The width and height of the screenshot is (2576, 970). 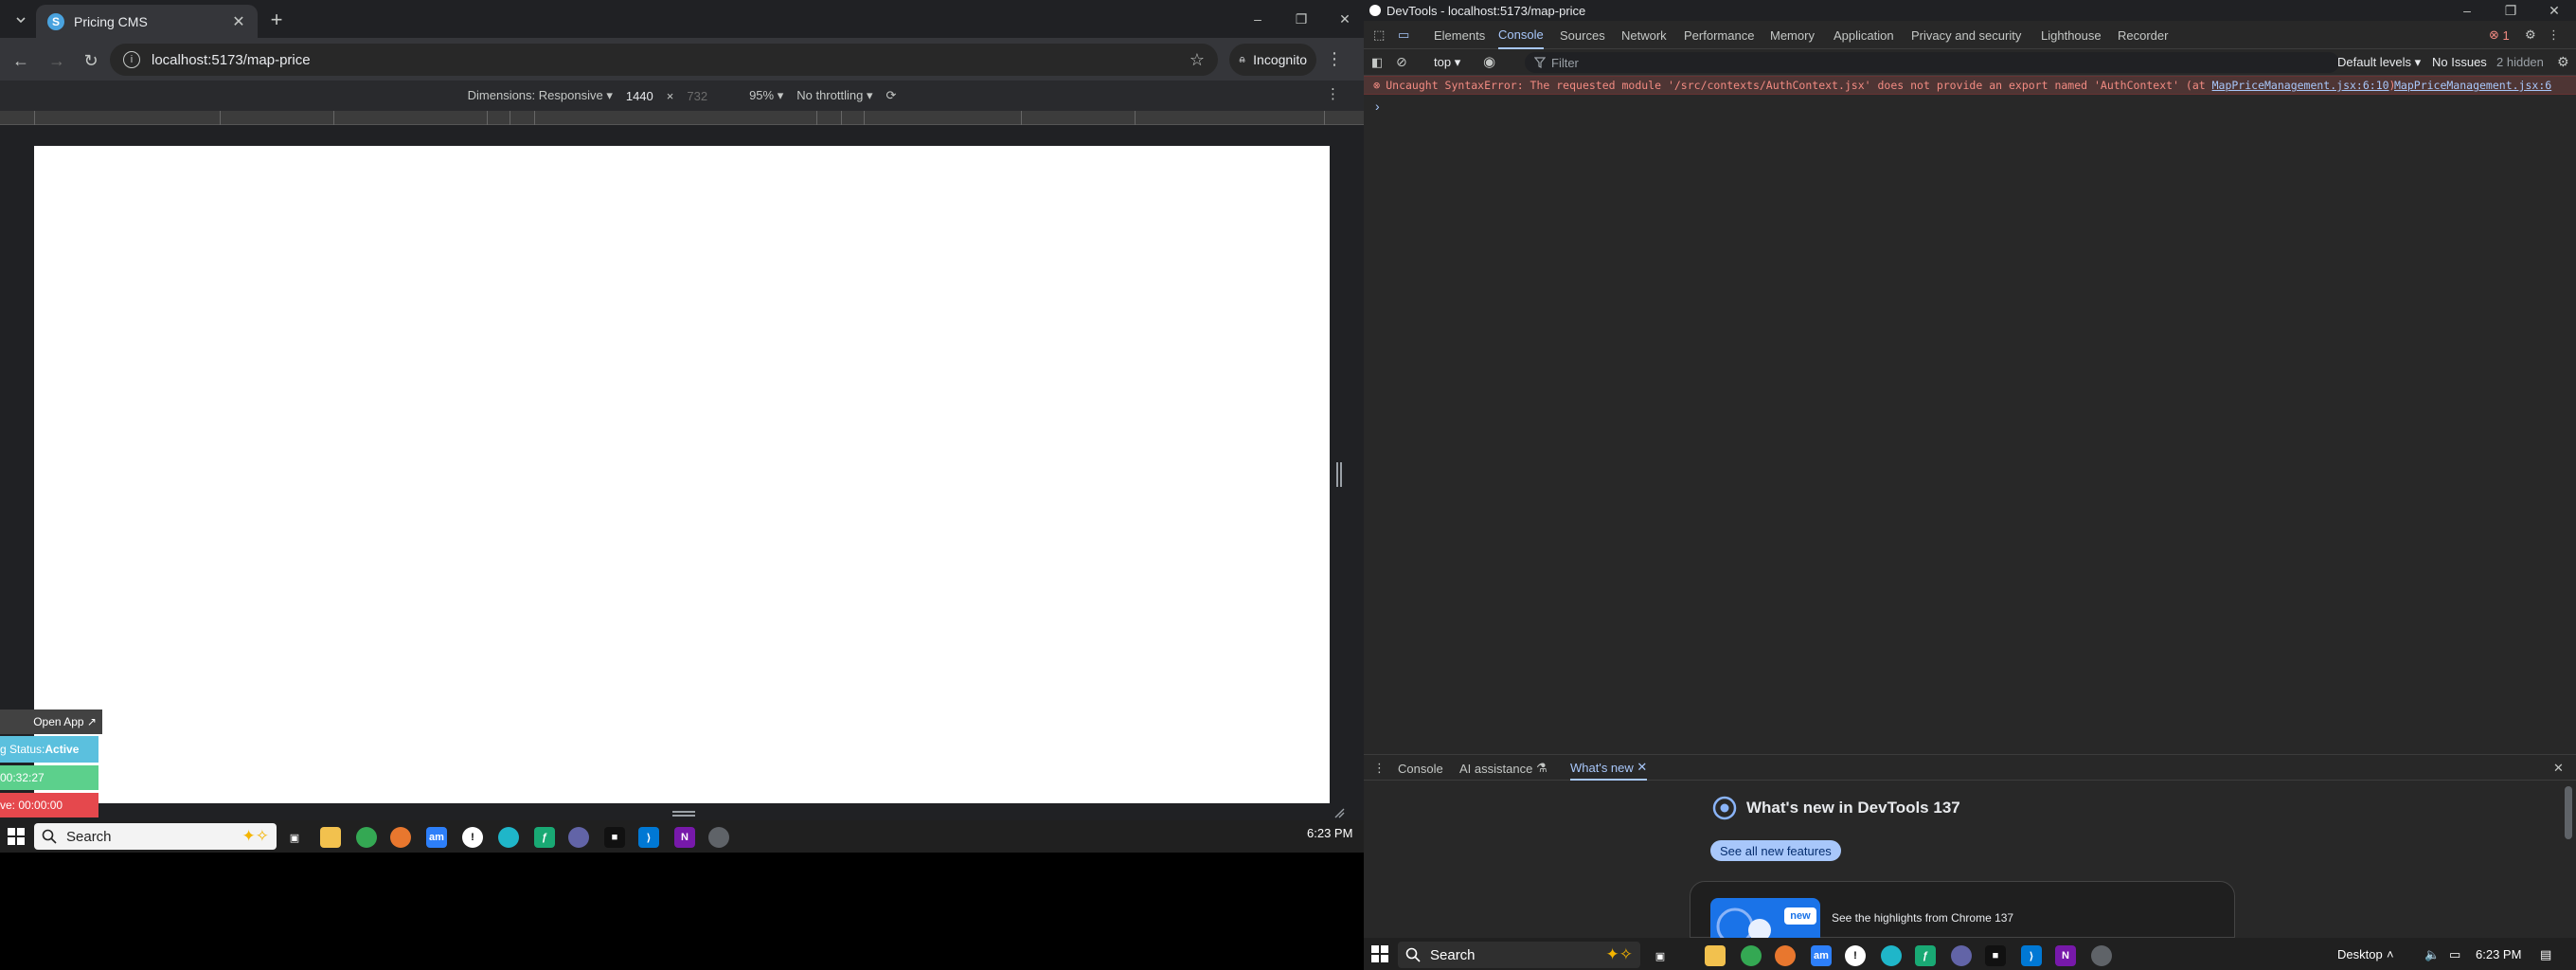 I want to click on tab-performance: Performance, so click(x=1719, y=35).